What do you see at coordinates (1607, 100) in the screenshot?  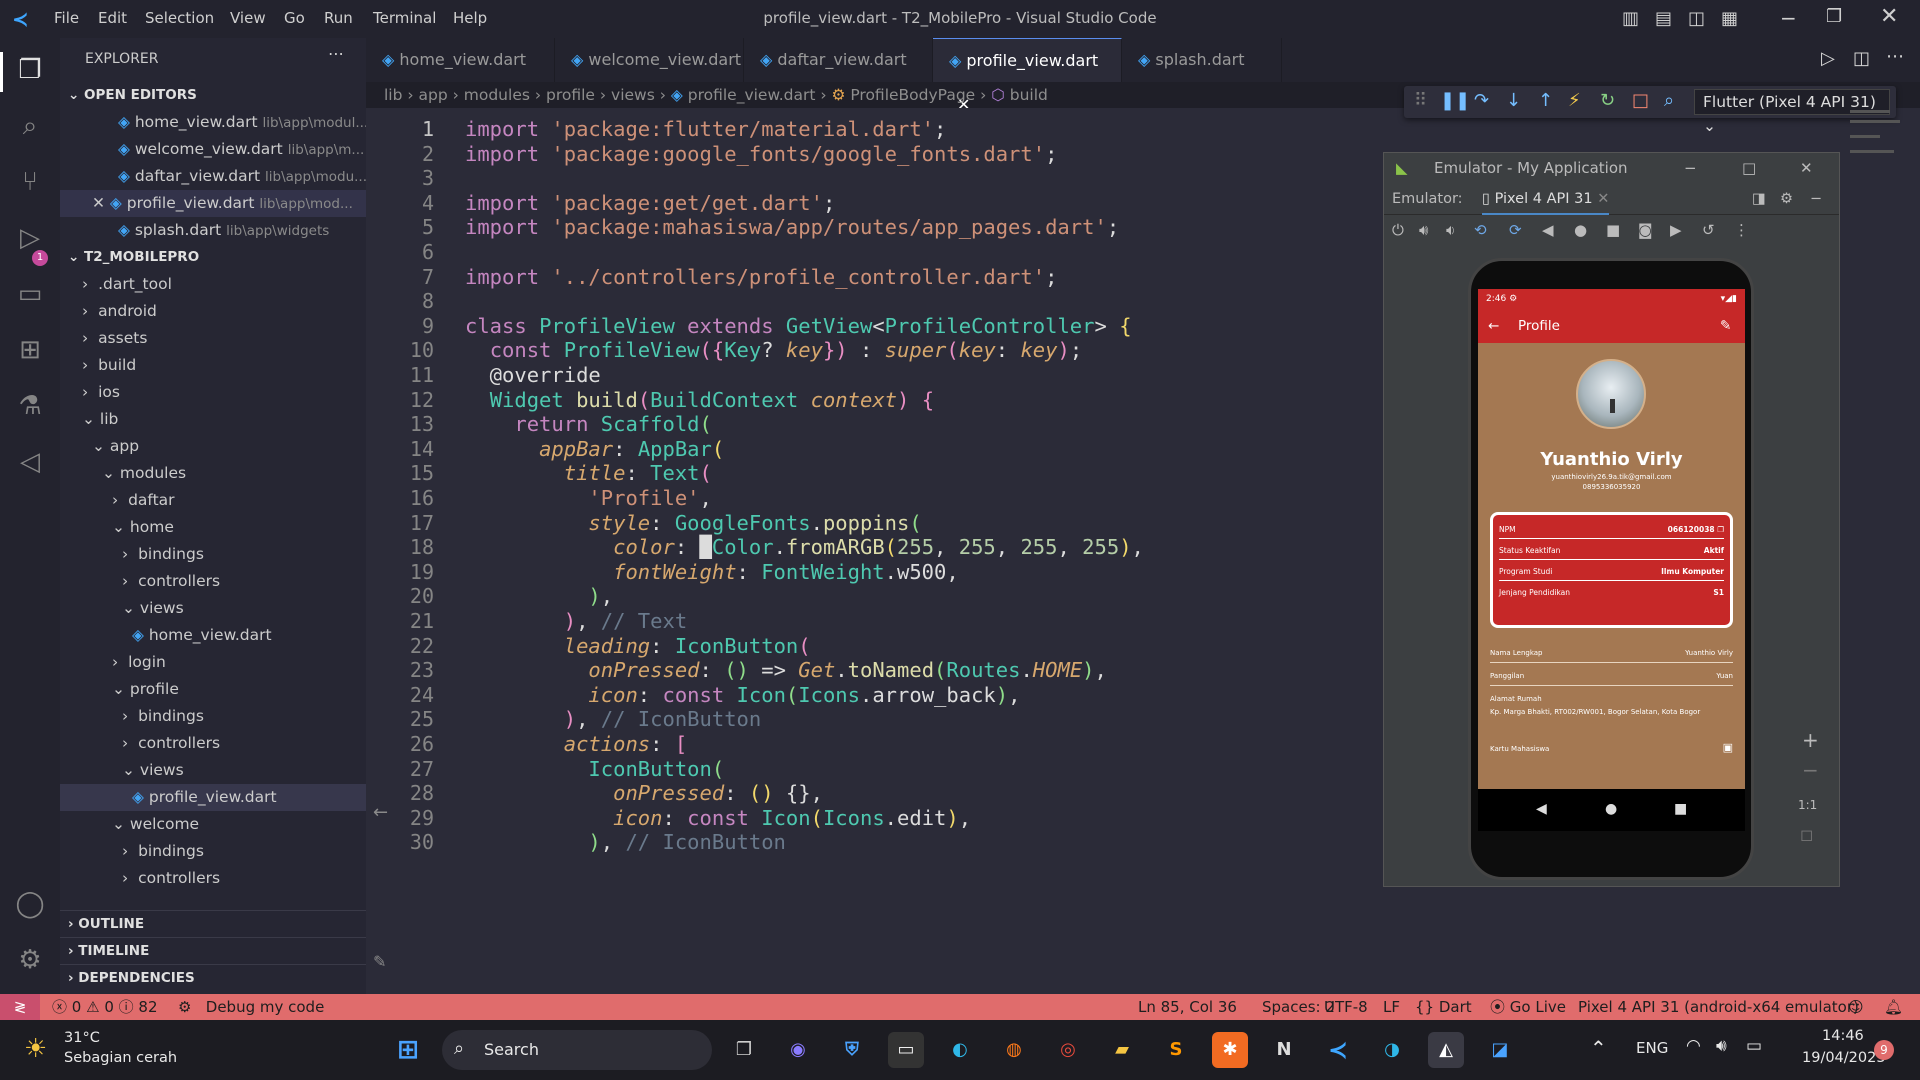 I see `restart-icon: ↻` at bounding box center [1607, 100].